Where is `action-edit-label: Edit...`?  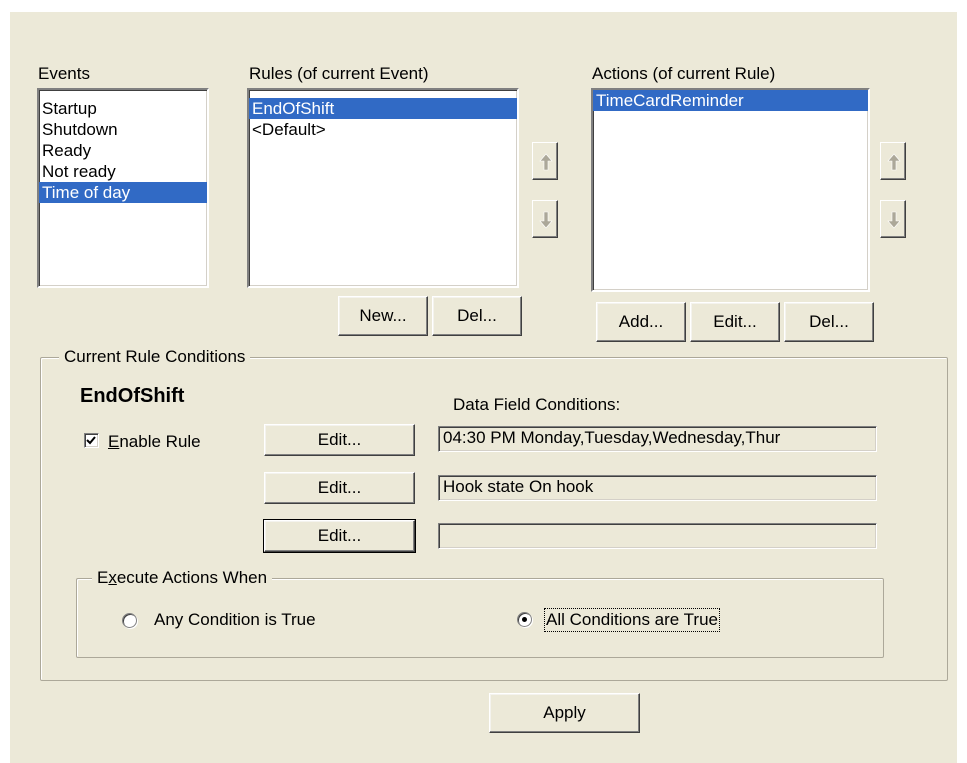
action-edit-label: Edit... is located at coordinates (735, 321).